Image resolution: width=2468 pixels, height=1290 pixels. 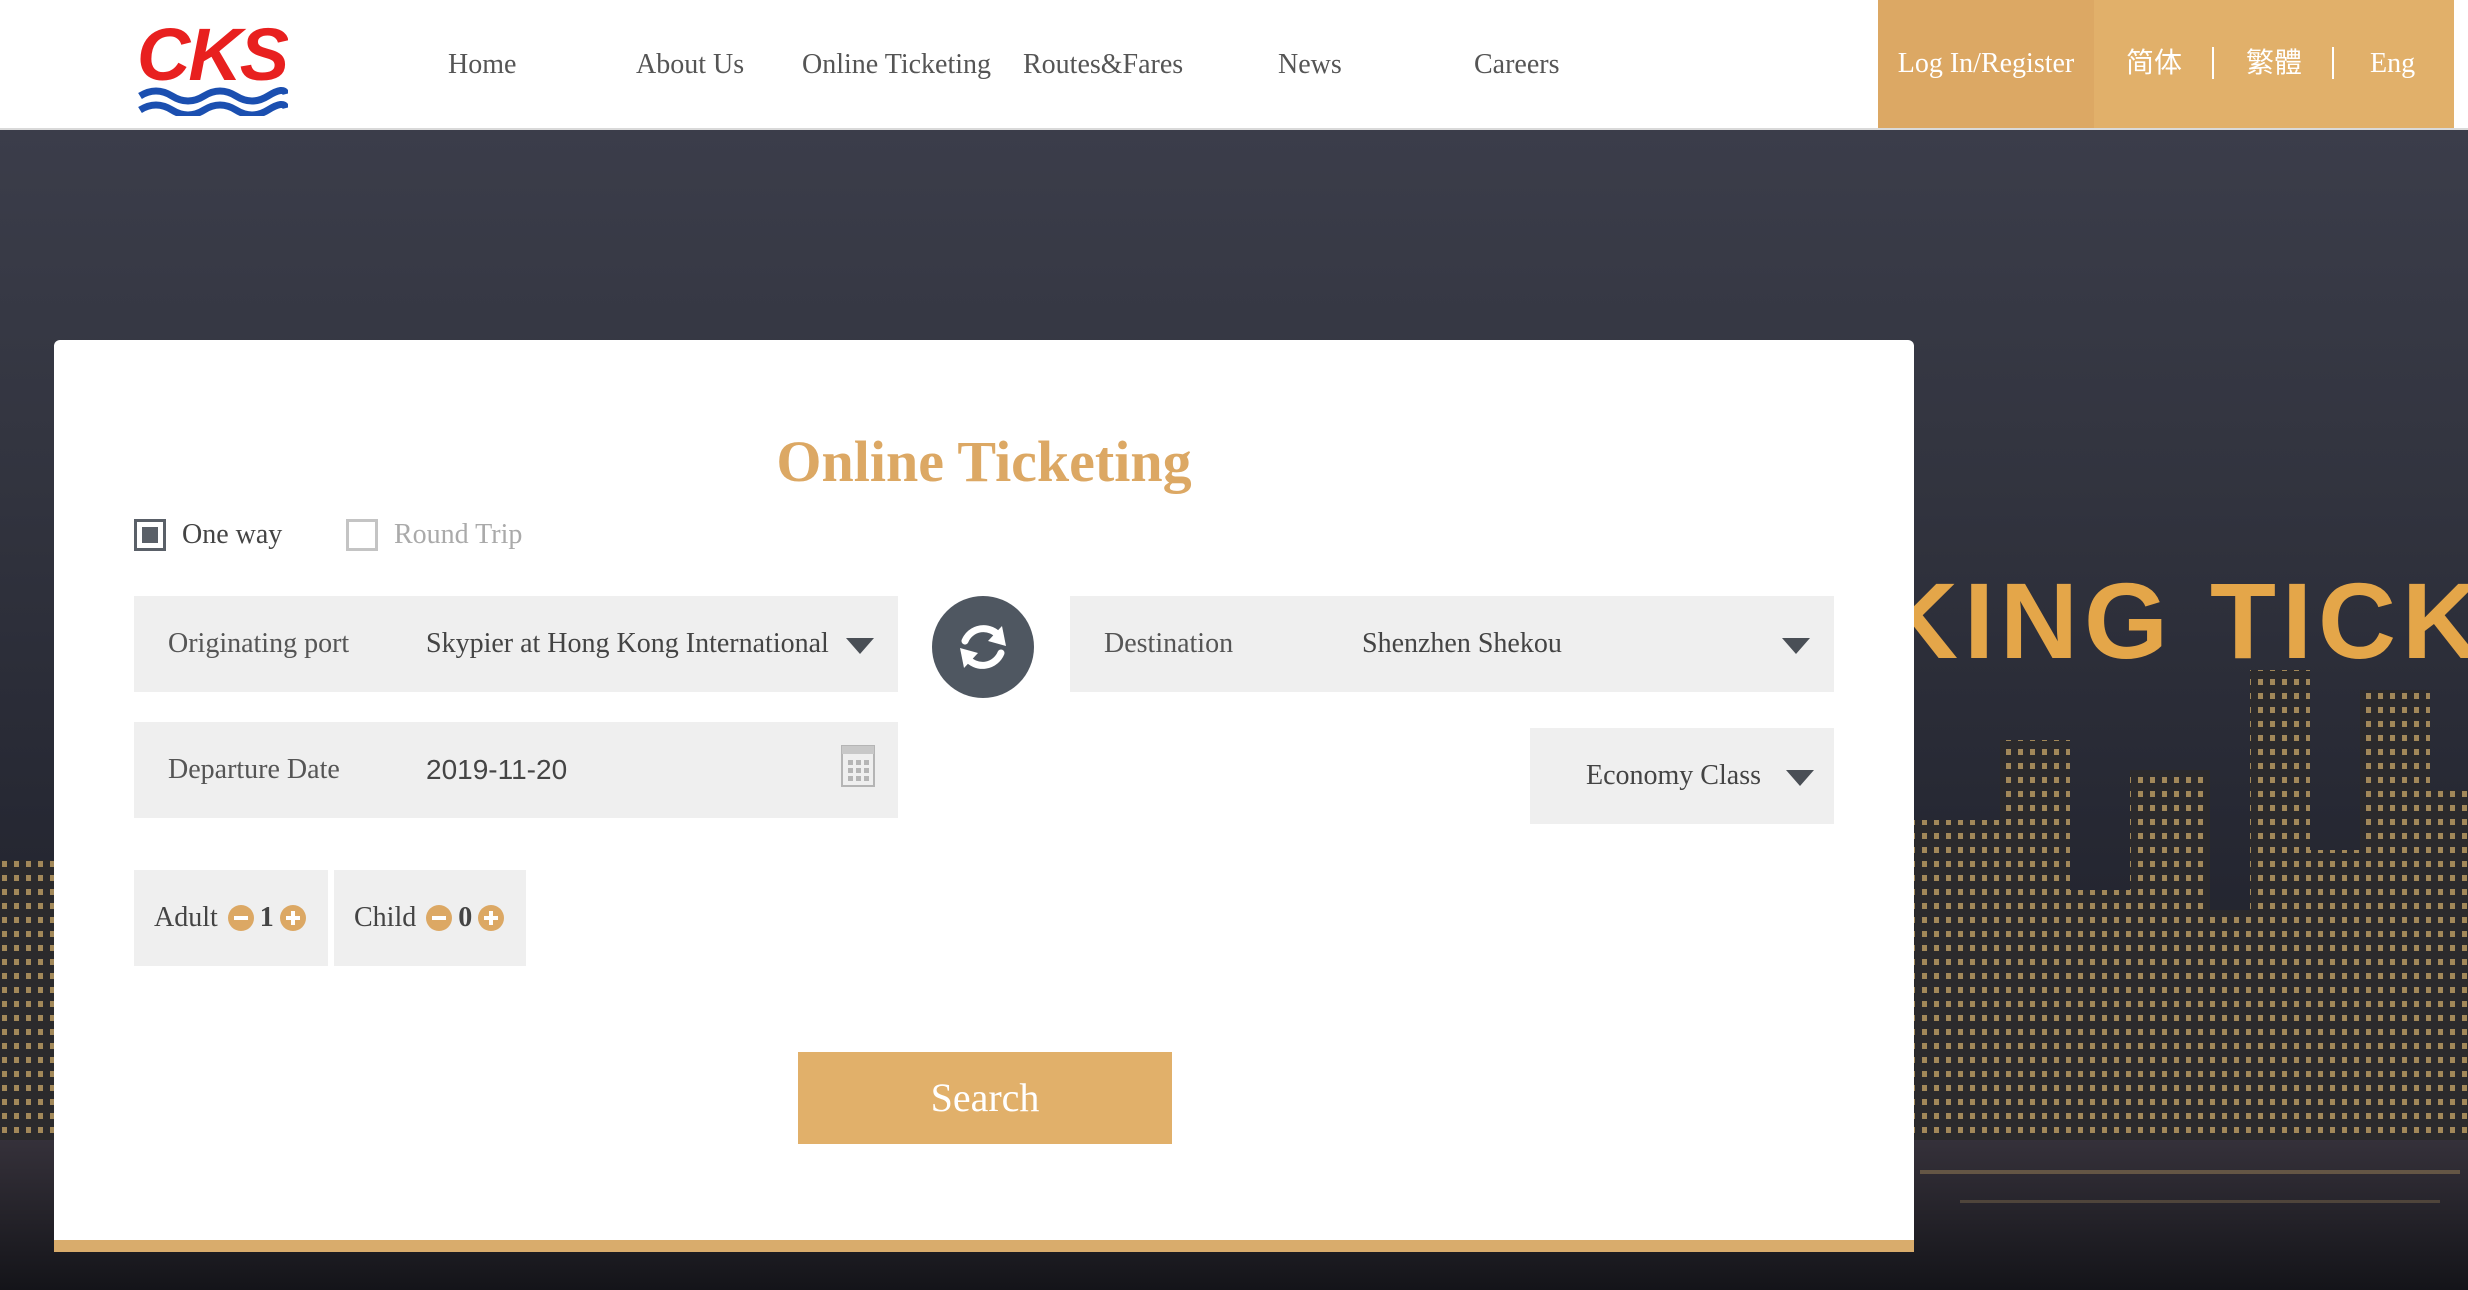 What do you see at coordinates (458, 534) in the screenshot?
I see `round-trip-label: Round Trip` at bounding box center [458, 534].